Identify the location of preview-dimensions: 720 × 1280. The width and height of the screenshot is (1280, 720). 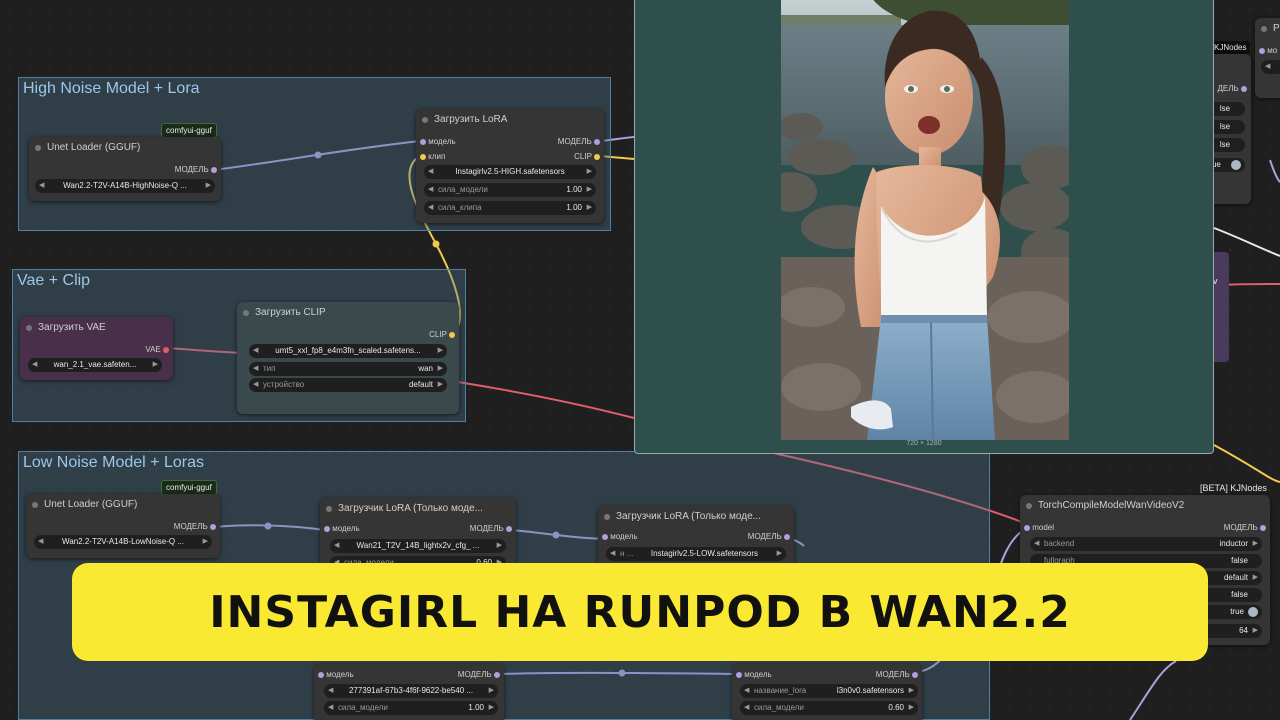
(924, 443).